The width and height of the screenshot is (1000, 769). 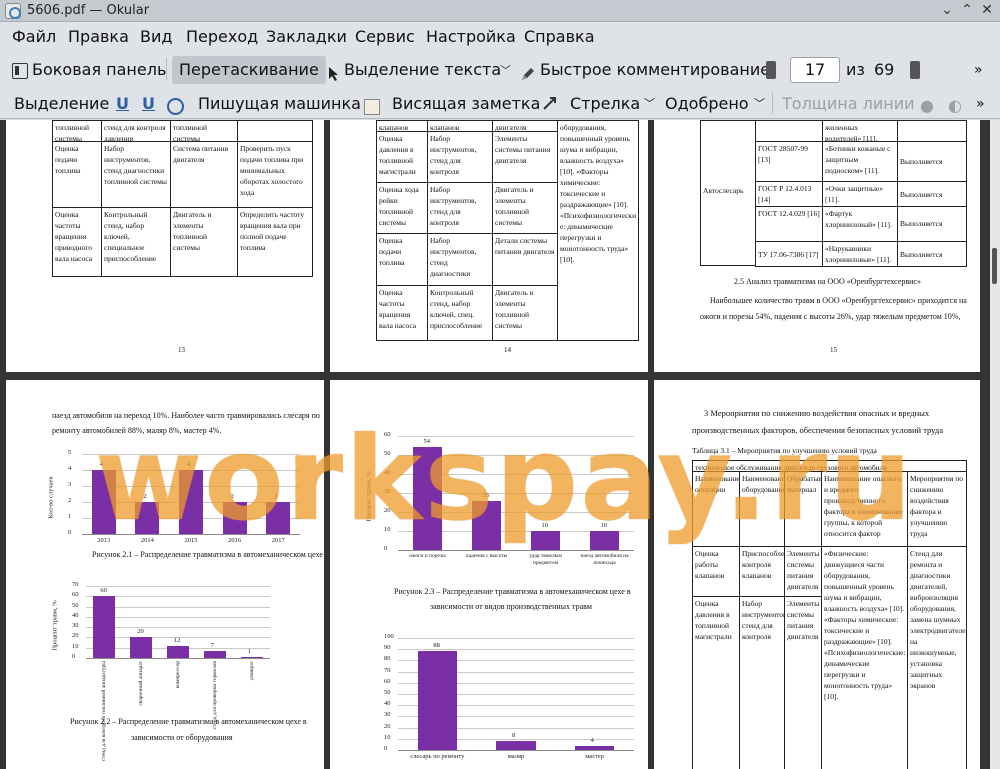 I want to click on data-label: 8, so click(x=514, y=736).